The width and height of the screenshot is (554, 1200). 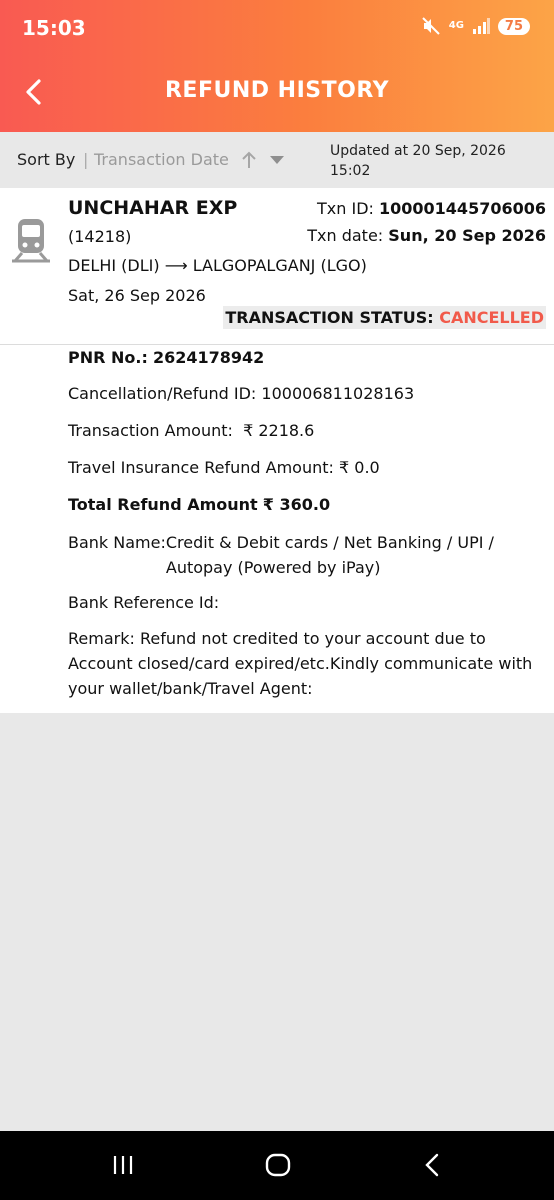 I want to click on bank-reference-label: Bank Reference Id:, so click(x=144, y=602).